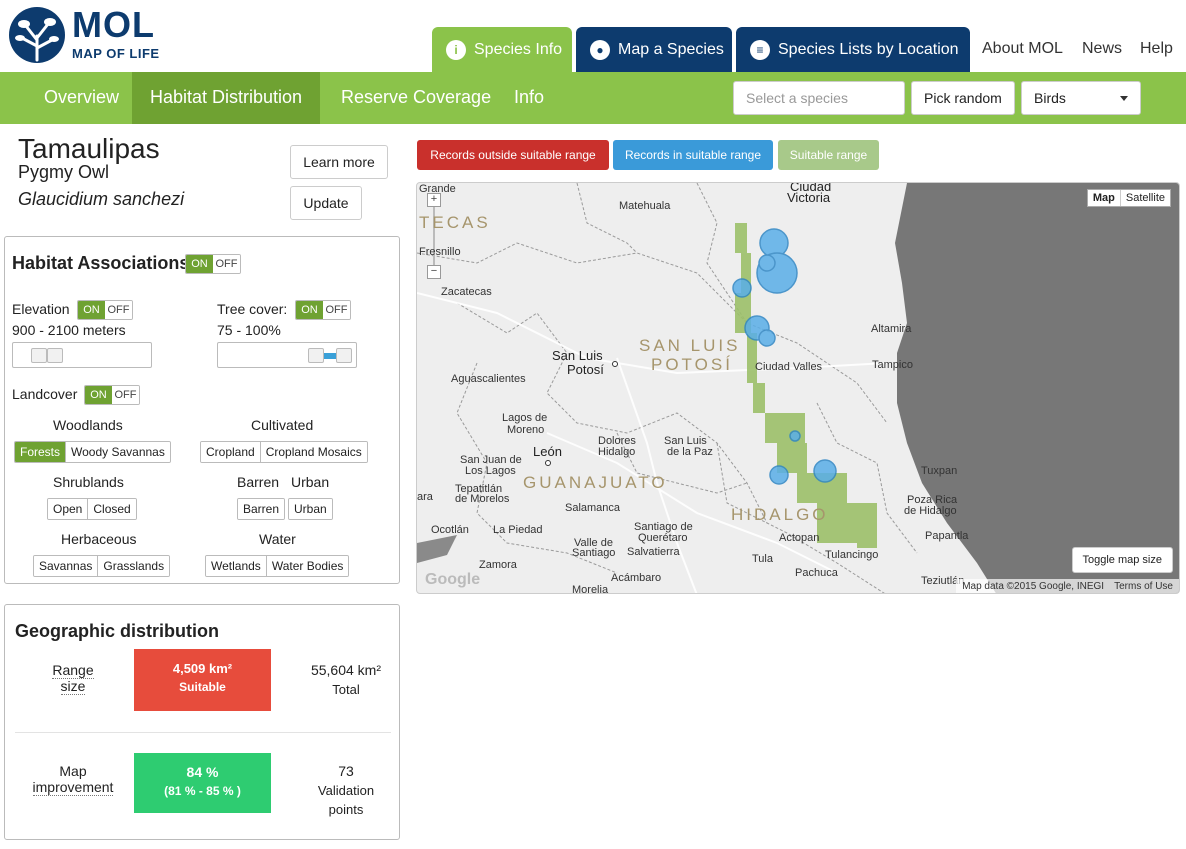 The image size is (1186, 849). I want to click on toggle-map-size-button: Toggle map size, so click(1122, 560).